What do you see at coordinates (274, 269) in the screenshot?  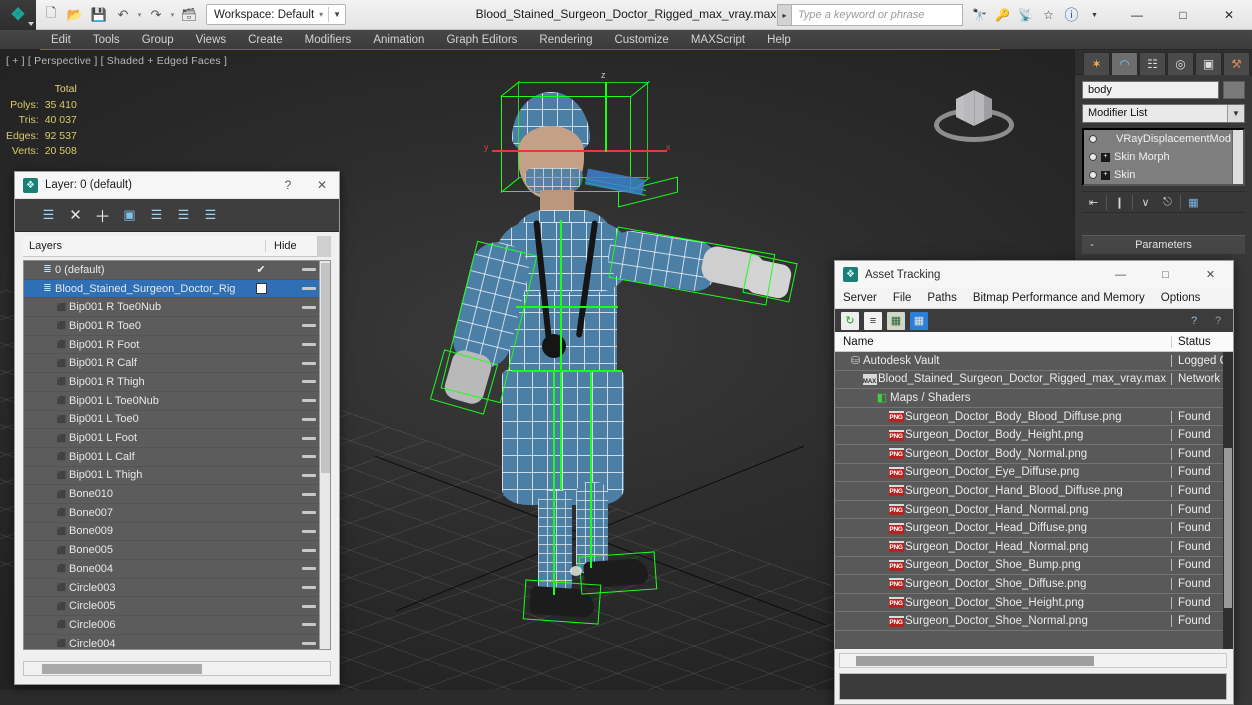 I see `layer-row-hide-cell: ✔` at bounding box center [274, 269].